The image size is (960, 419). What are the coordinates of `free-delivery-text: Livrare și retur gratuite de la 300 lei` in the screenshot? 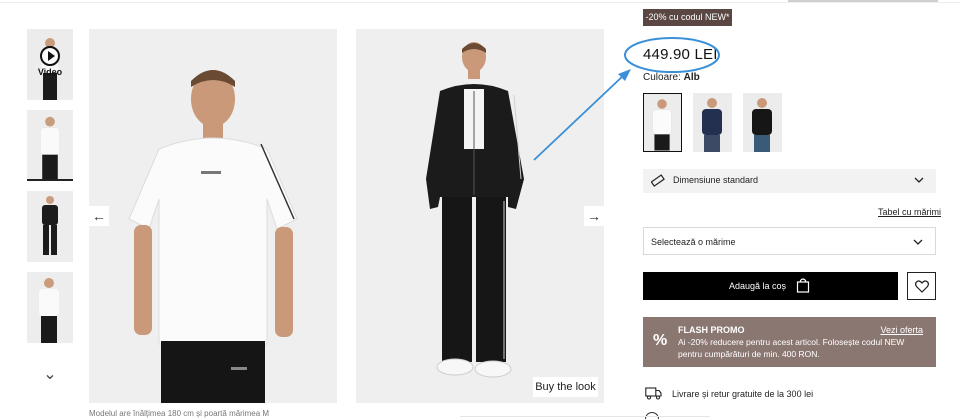 It's located at (743, 394).